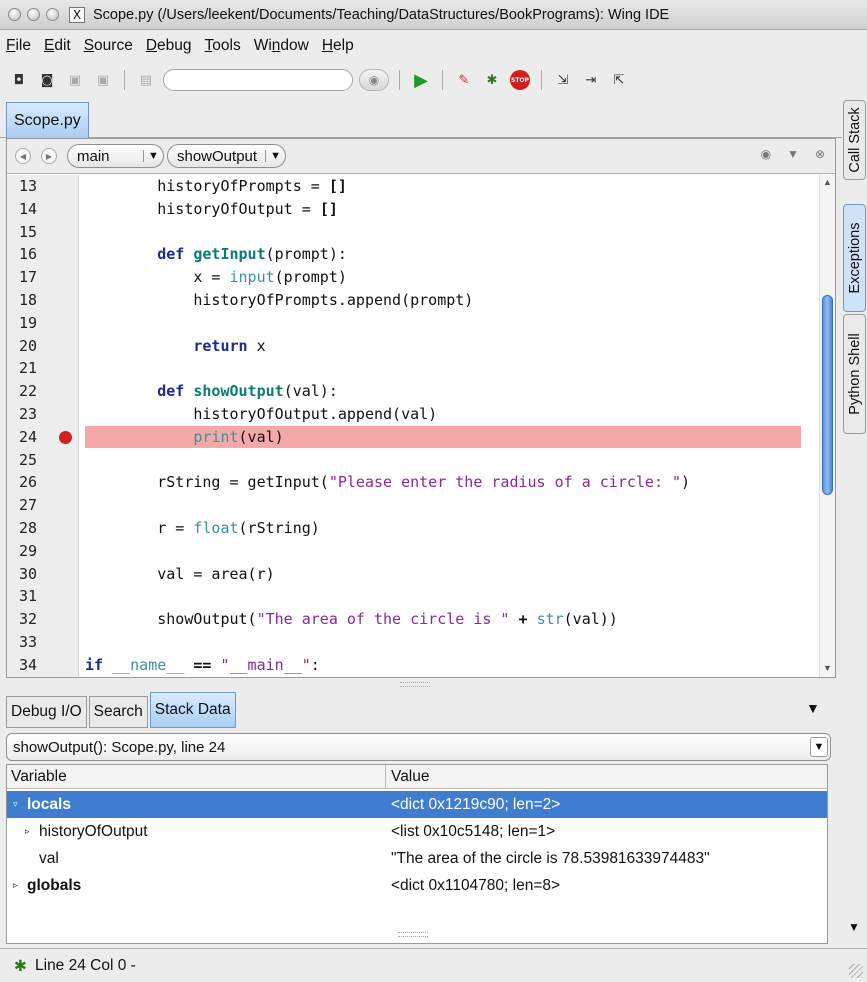 This screenshot has height=982, width=867. I want to click on column-divider, so click(385, 777).